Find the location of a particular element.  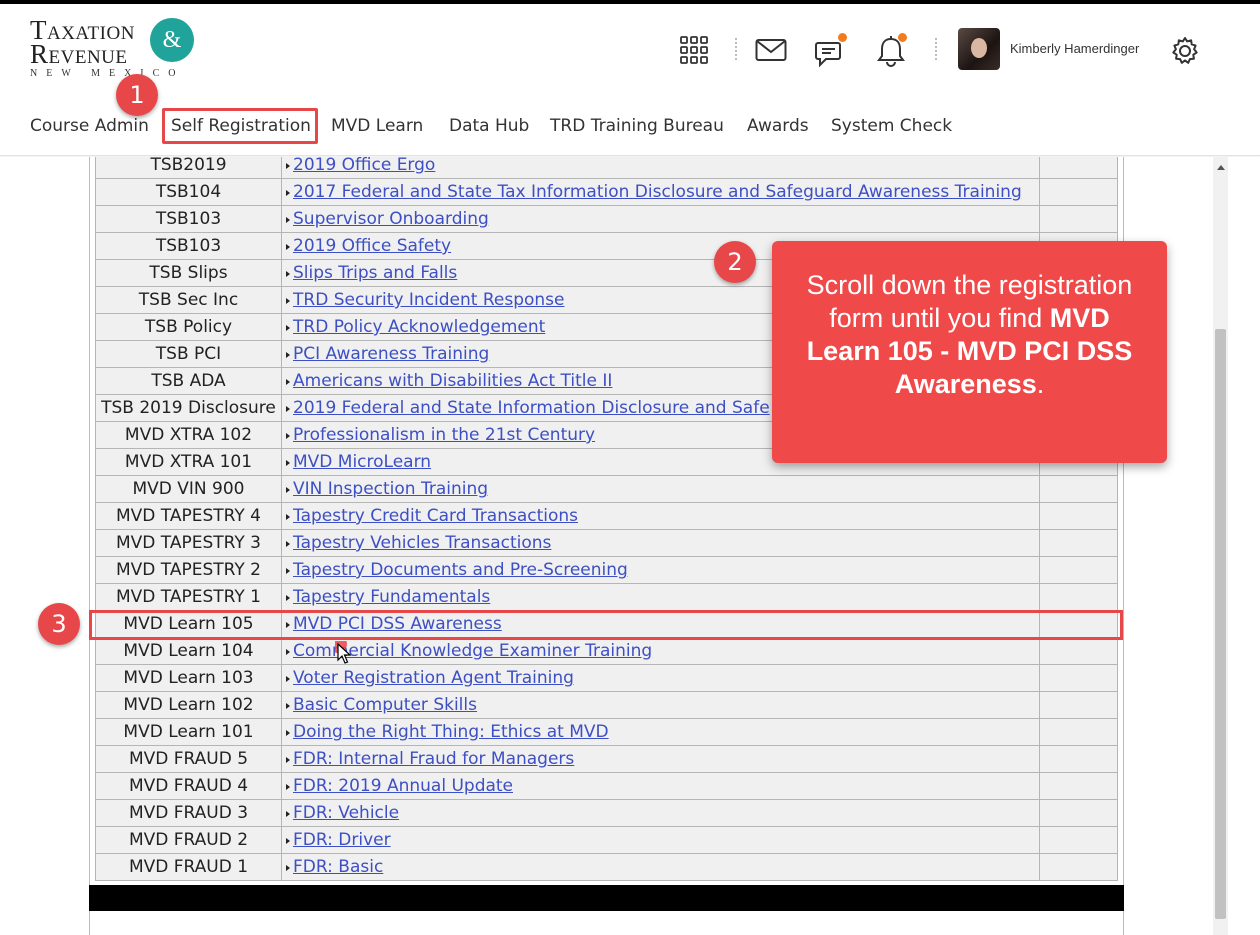

course-code: MVD TAPESTRY 3 is located at coordinates (188, 543).